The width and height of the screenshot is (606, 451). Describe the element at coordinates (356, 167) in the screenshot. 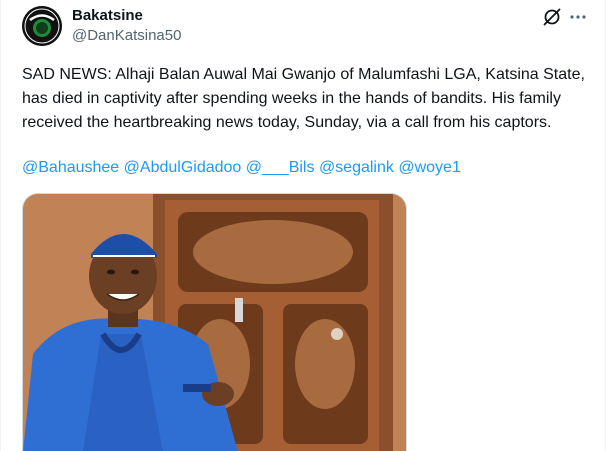

I see `mention-link: @segalink` at that location.